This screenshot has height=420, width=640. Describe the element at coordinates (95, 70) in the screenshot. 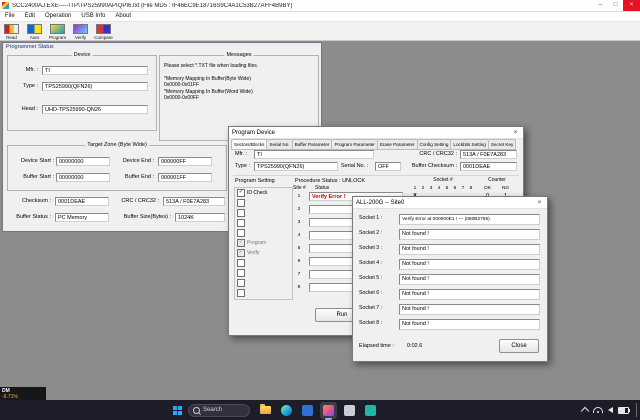

I see `mfr-field: TI` at that location.